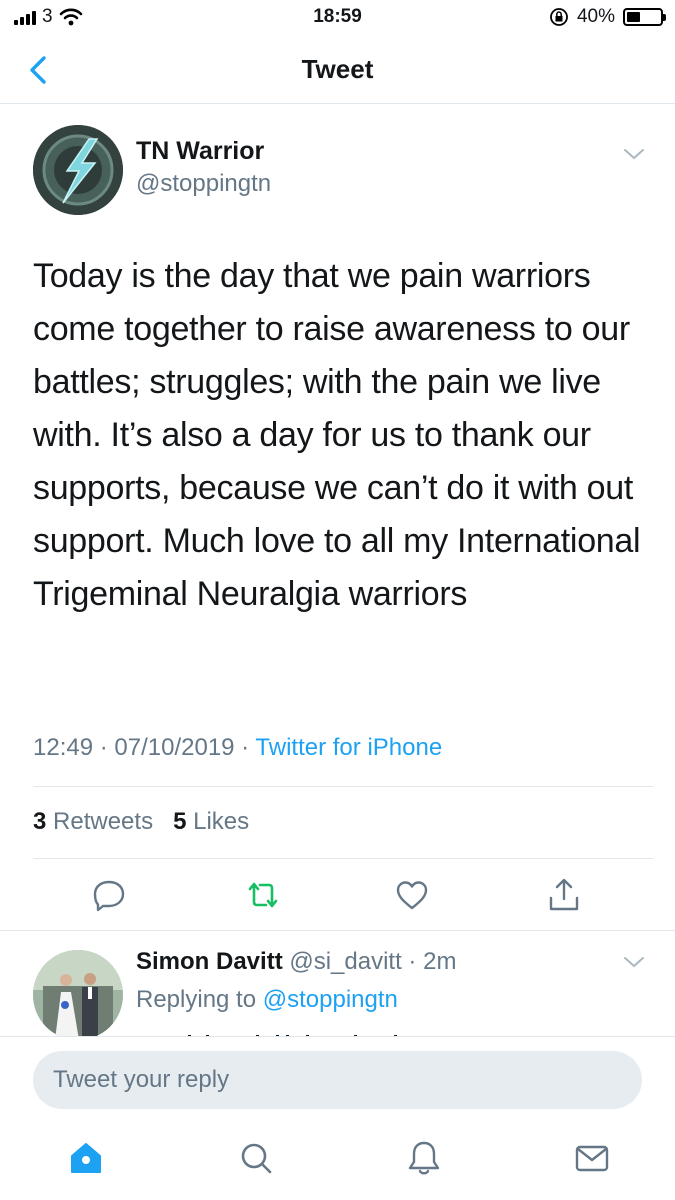  What do you see at coordinates (63, 747) in the screenshot?
I see `tweet-time: 12:49` at bounding box center [63, 747].